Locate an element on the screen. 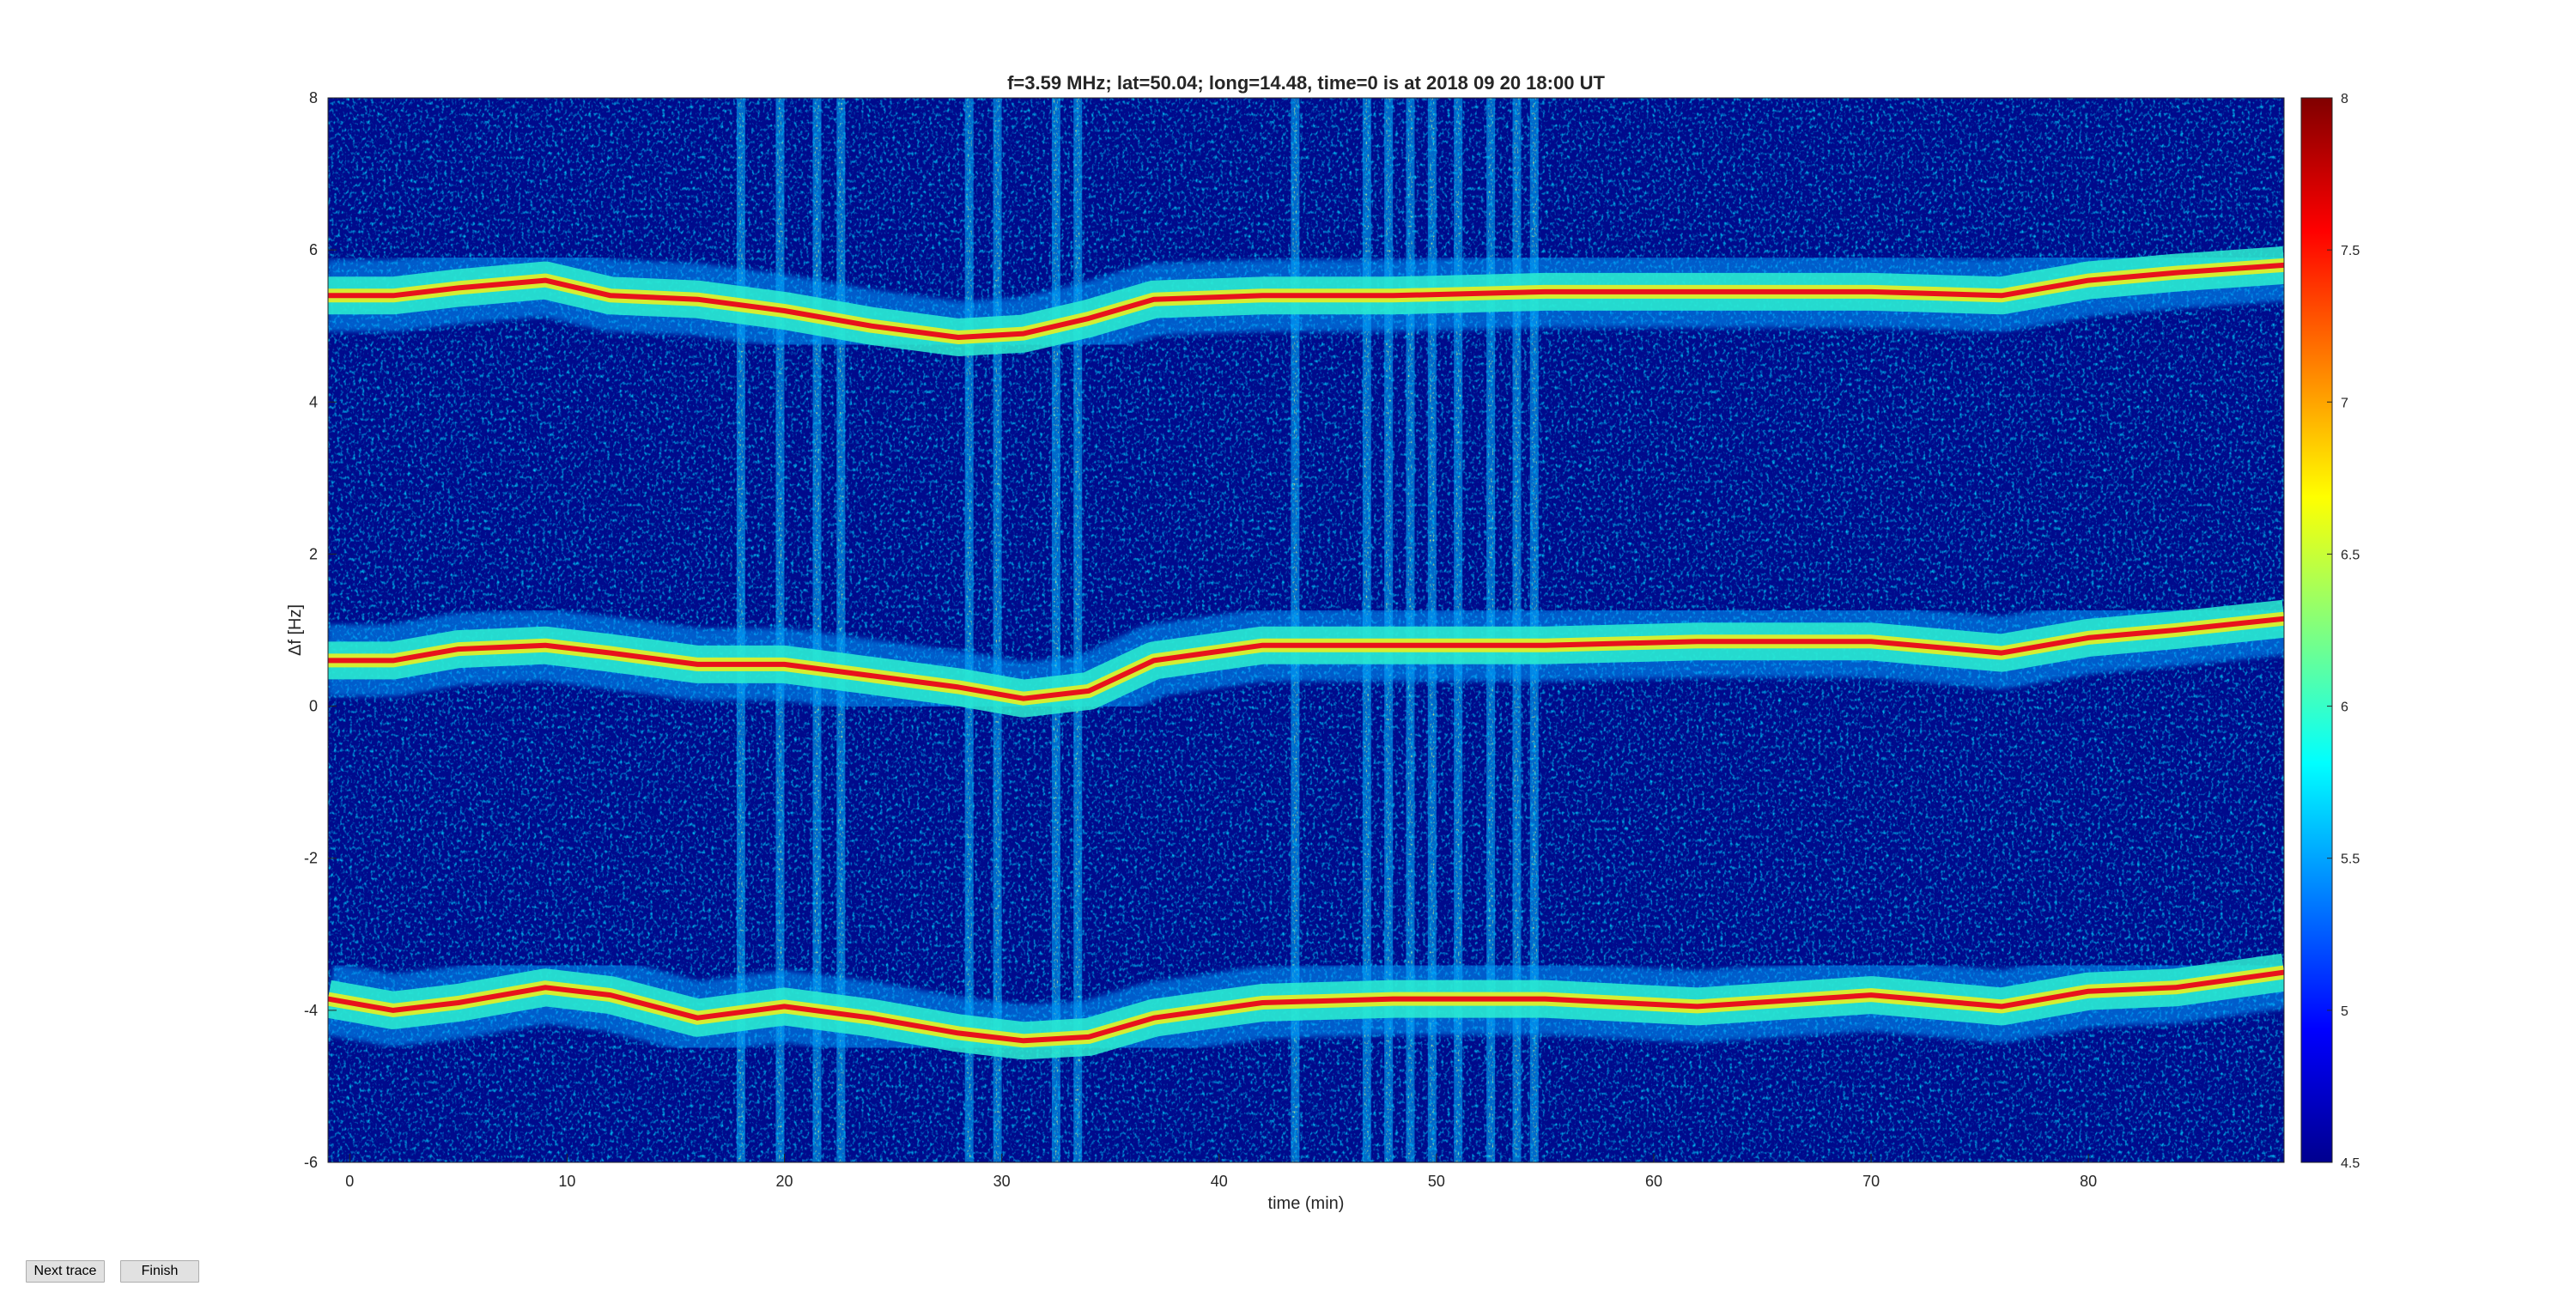 The image size is (2576, 1292). finish-button: Finish is located at coordinates (159, 1271).